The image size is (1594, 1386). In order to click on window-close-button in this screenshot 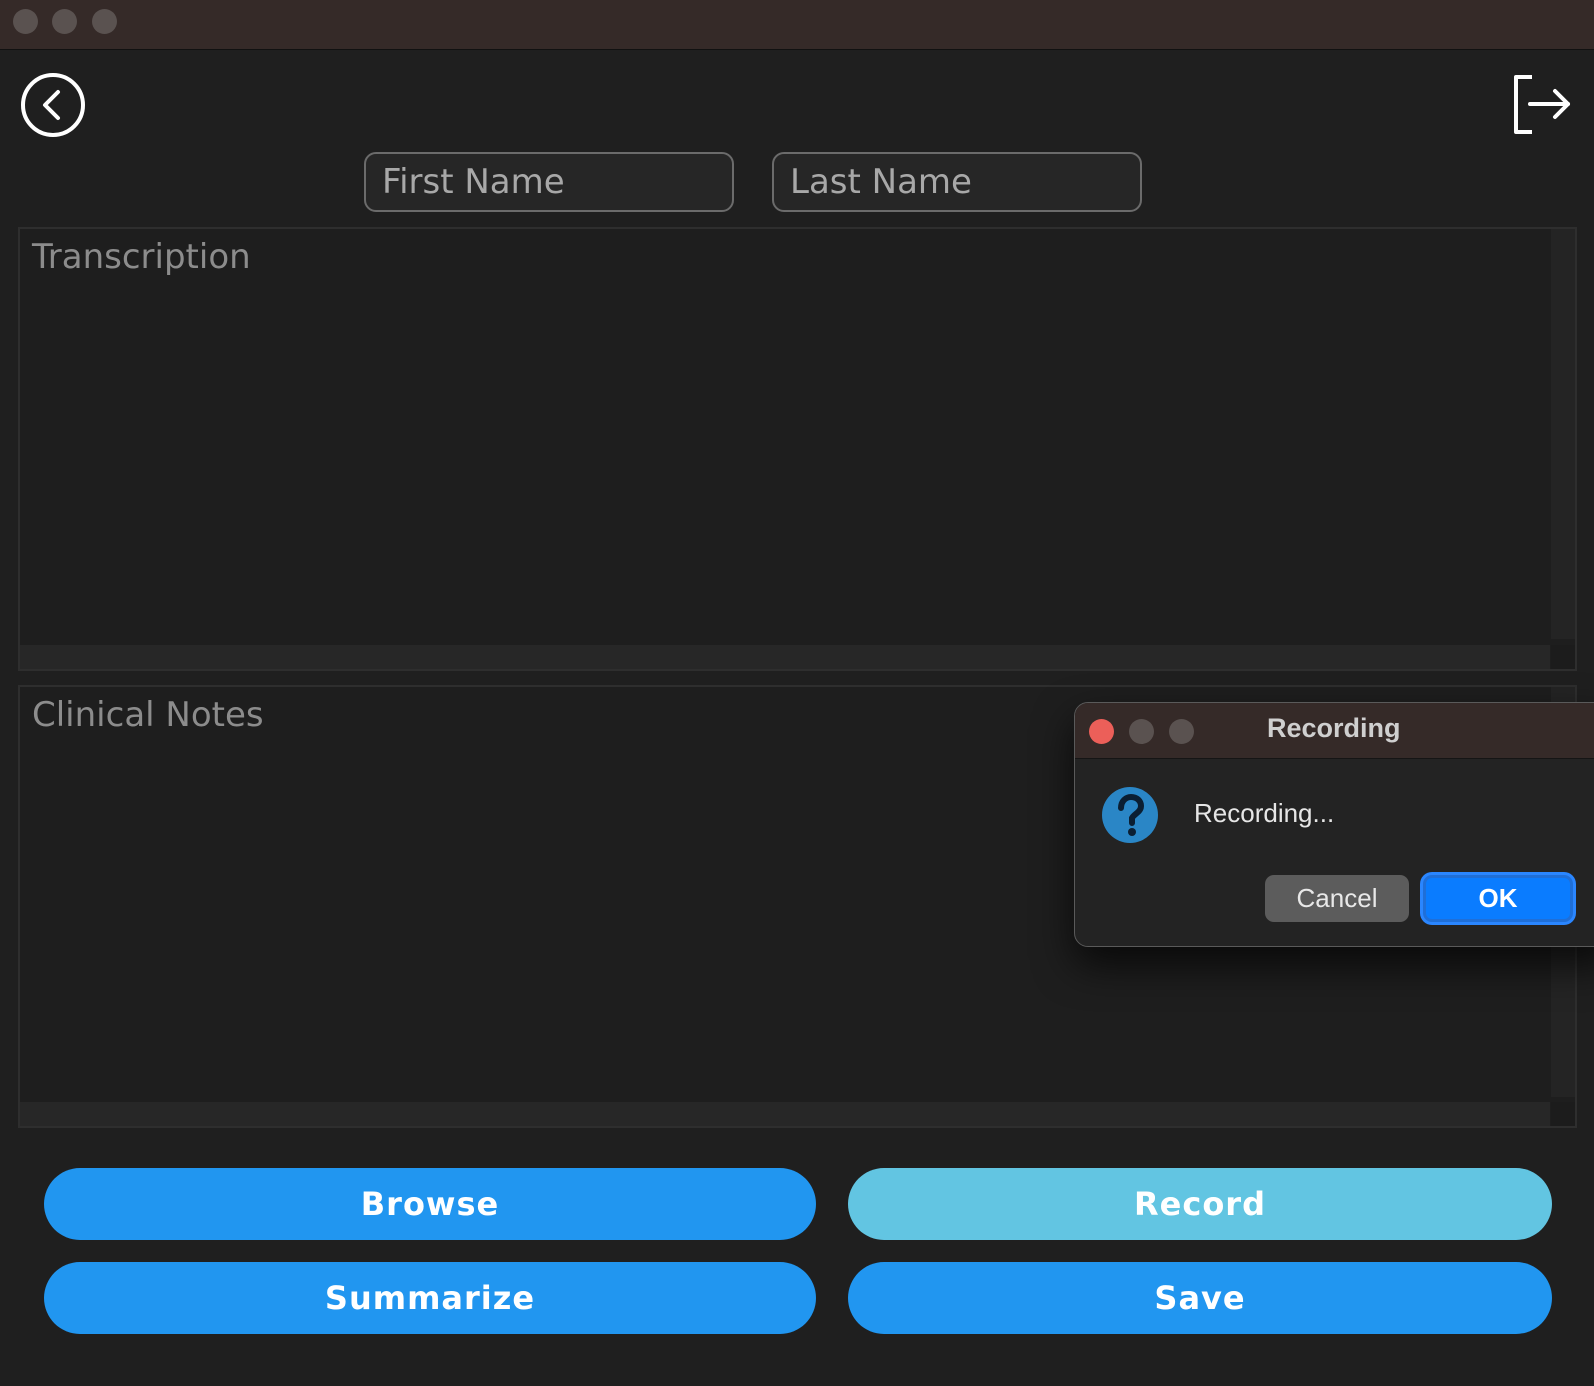, I will do `click(25, 21)`.